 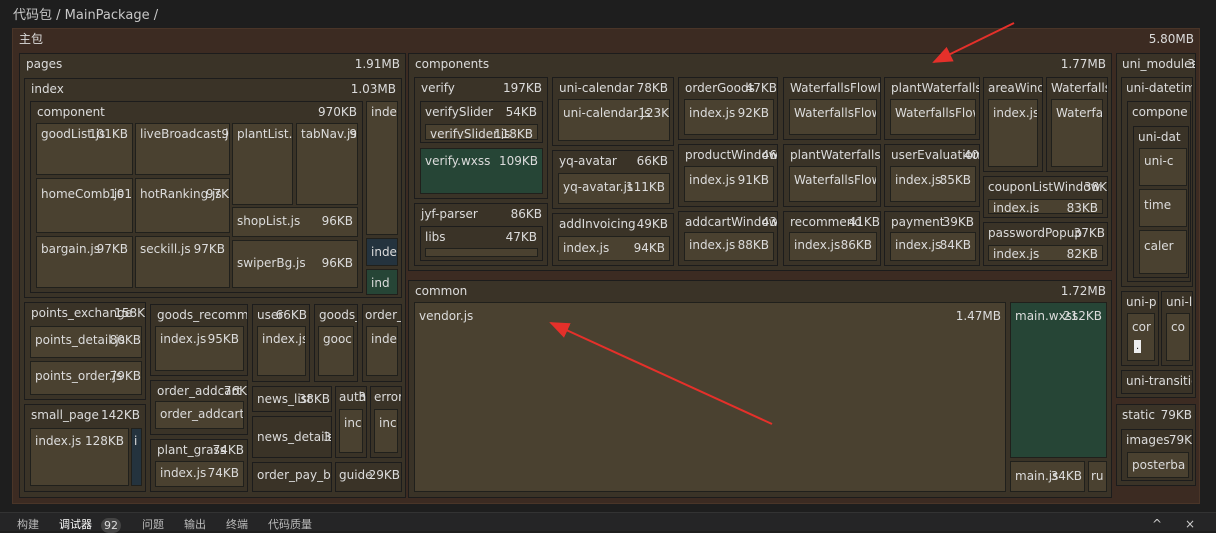 What do you see at coordinates (382, 168) in the screenshot?
I see `file-index-side-1: inde` at bounding box center [382, 168].